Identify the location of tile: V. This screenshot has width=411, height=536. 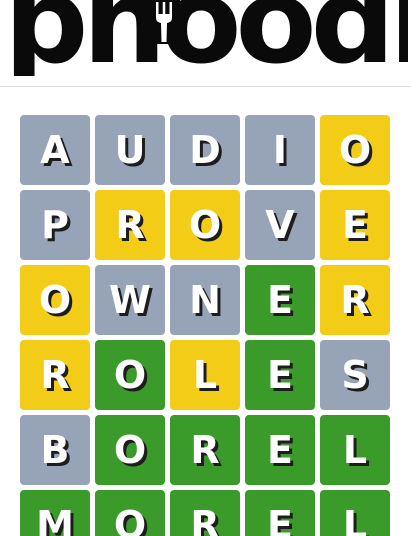
(280, 225).